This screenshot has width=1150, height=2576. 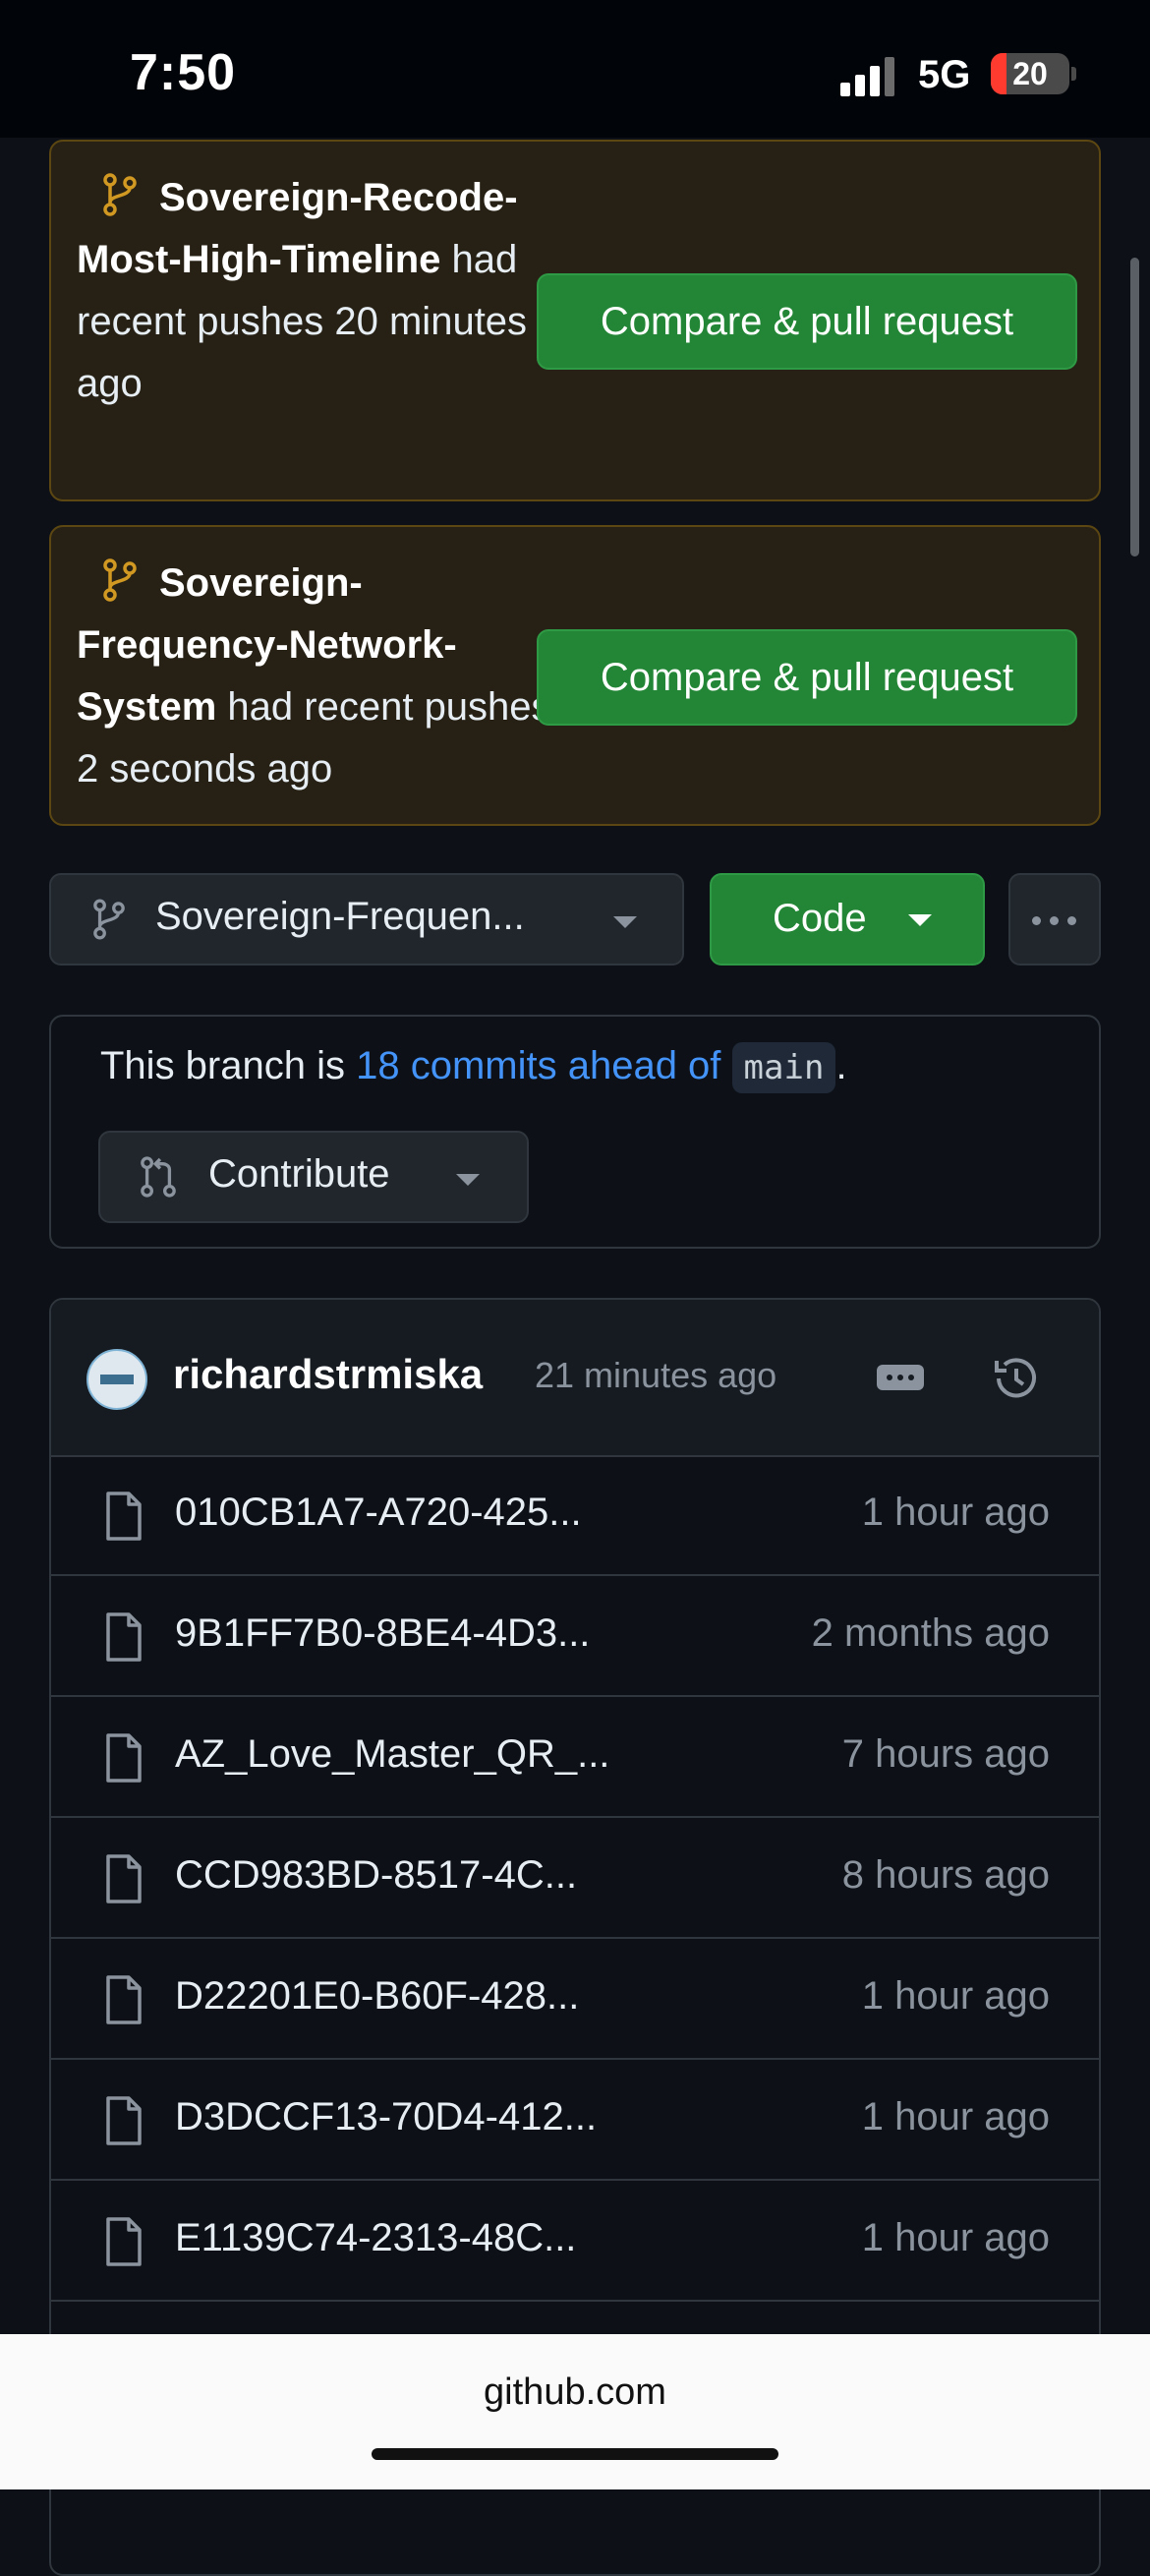 I want to click on branch-ahead-message: This branch is 18 commits ahead of main., so click(x=473, y=1067).